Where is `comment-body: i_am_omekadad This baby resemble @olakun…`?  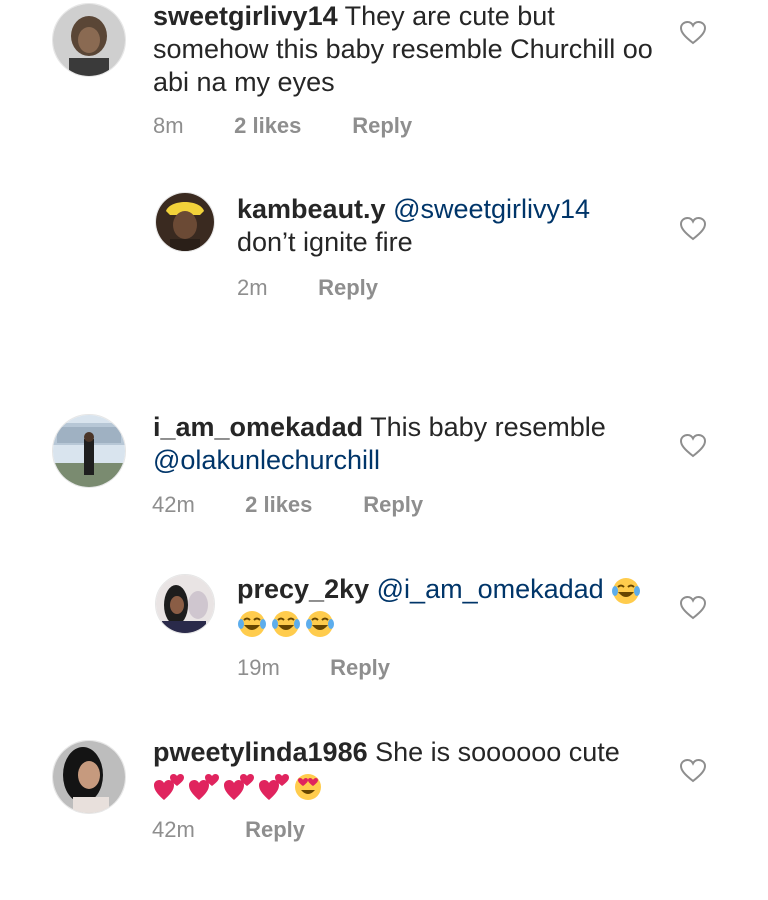 comment-body: i_am_omekadad This baby resemble @olakun… is located at coordinates (393, 444).